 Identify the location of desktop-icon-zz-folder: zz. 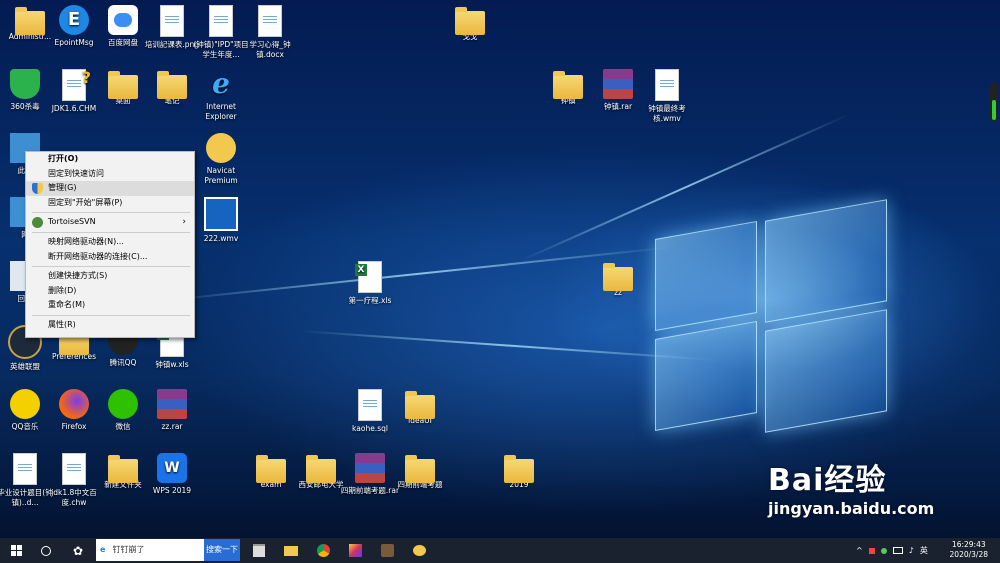
(618, 279).